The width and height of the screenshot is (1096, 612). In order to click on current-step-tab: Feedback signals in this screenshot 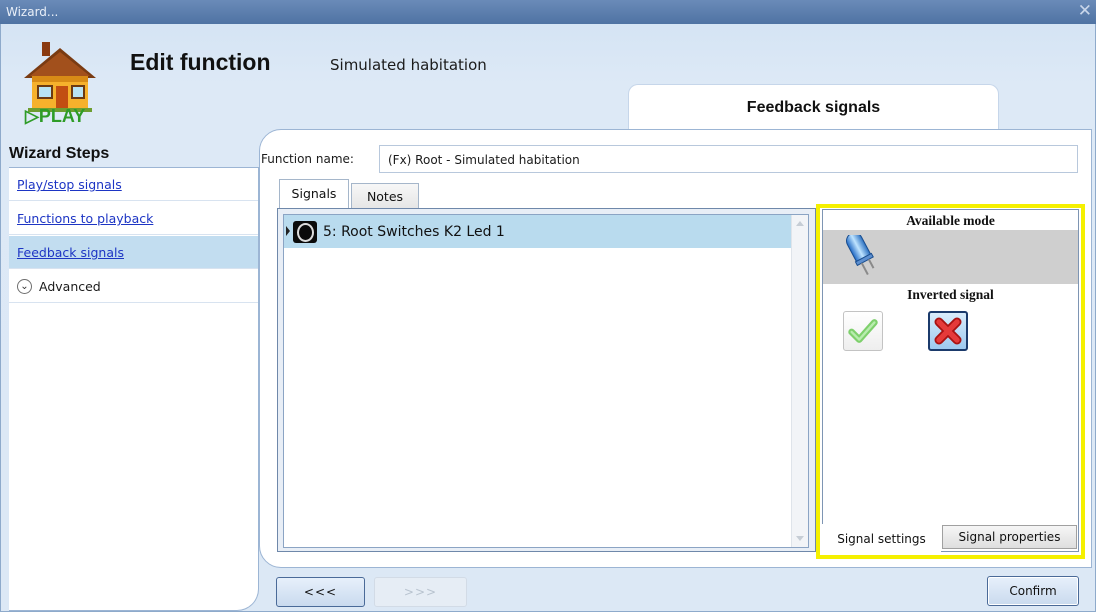, I will do `click(813, 107)`.